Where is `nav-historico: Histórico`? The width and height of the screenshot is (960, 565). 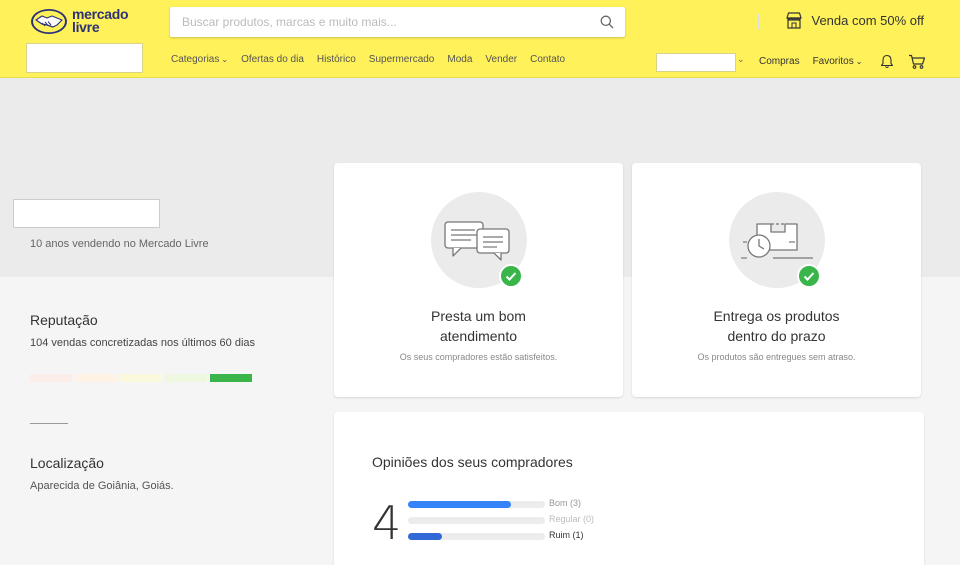
nav-historico: Histórico is located at coordinates (336, 59).